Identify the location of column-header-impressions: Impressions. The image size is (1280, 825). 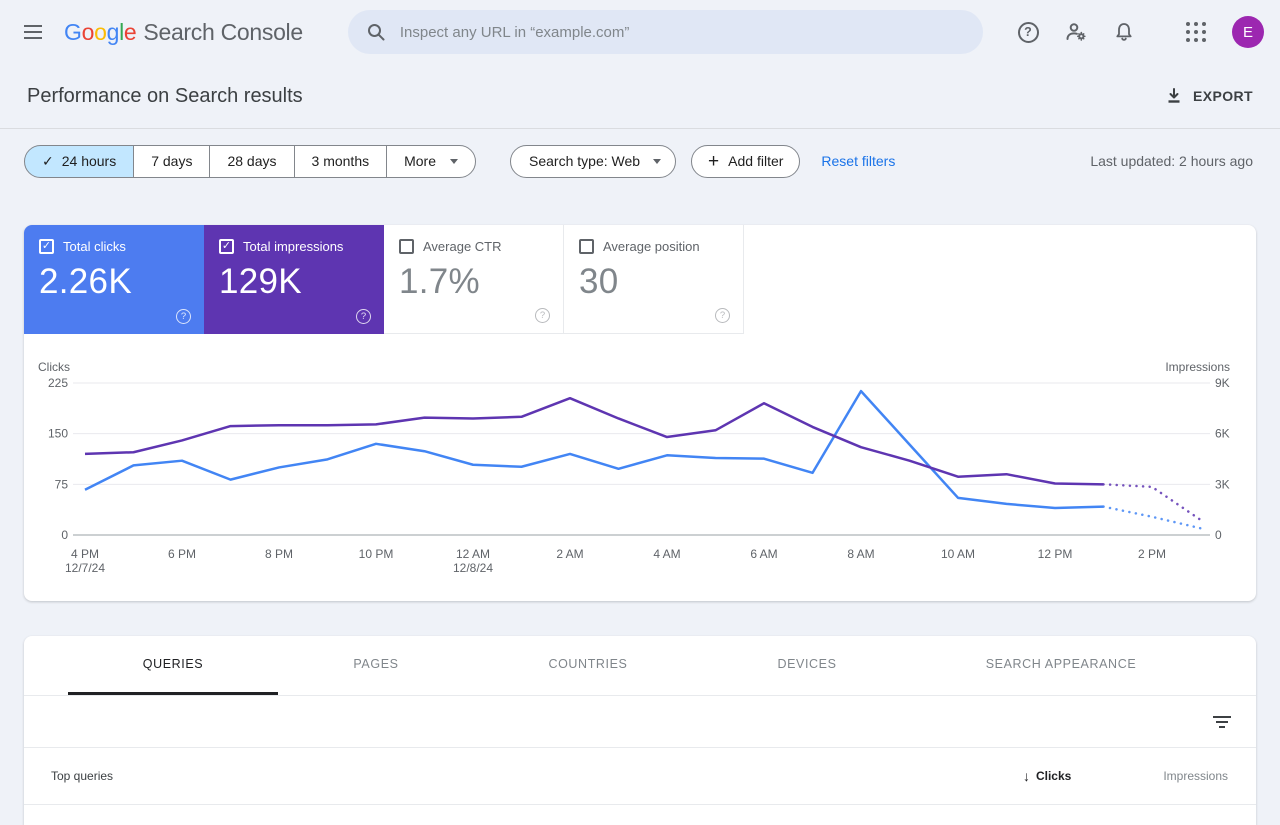
(1195, 776).